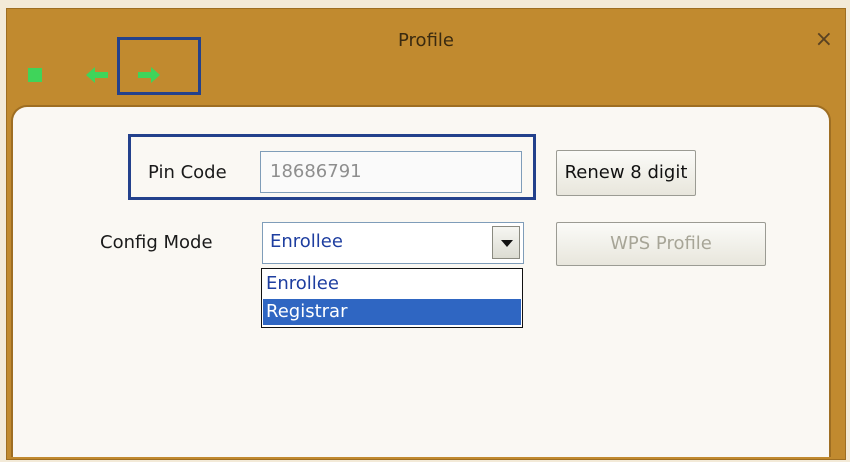 This screenshot has height=462, width=850. Describe the element at coordinates (392, 312) in the screenshot. I see `option-registrar: Registrar` at that location.